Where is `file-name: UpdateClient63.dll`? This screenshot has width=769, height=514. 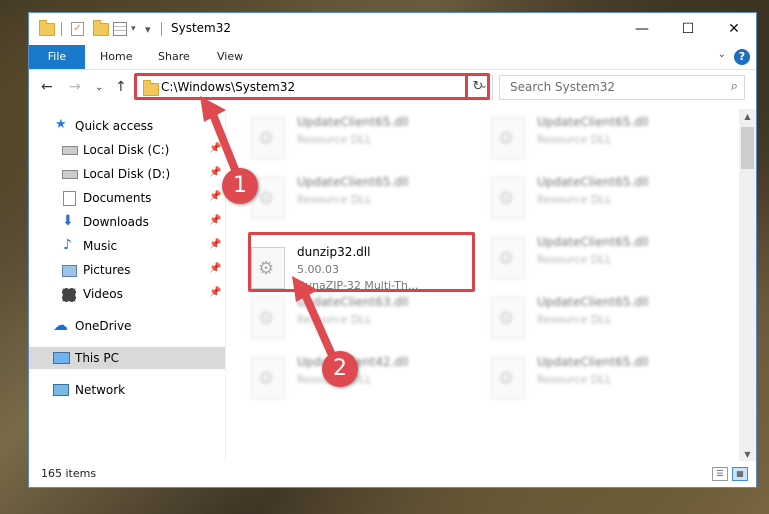
file-name: UpdateClient63.dll is located at coordinates (353, 302).